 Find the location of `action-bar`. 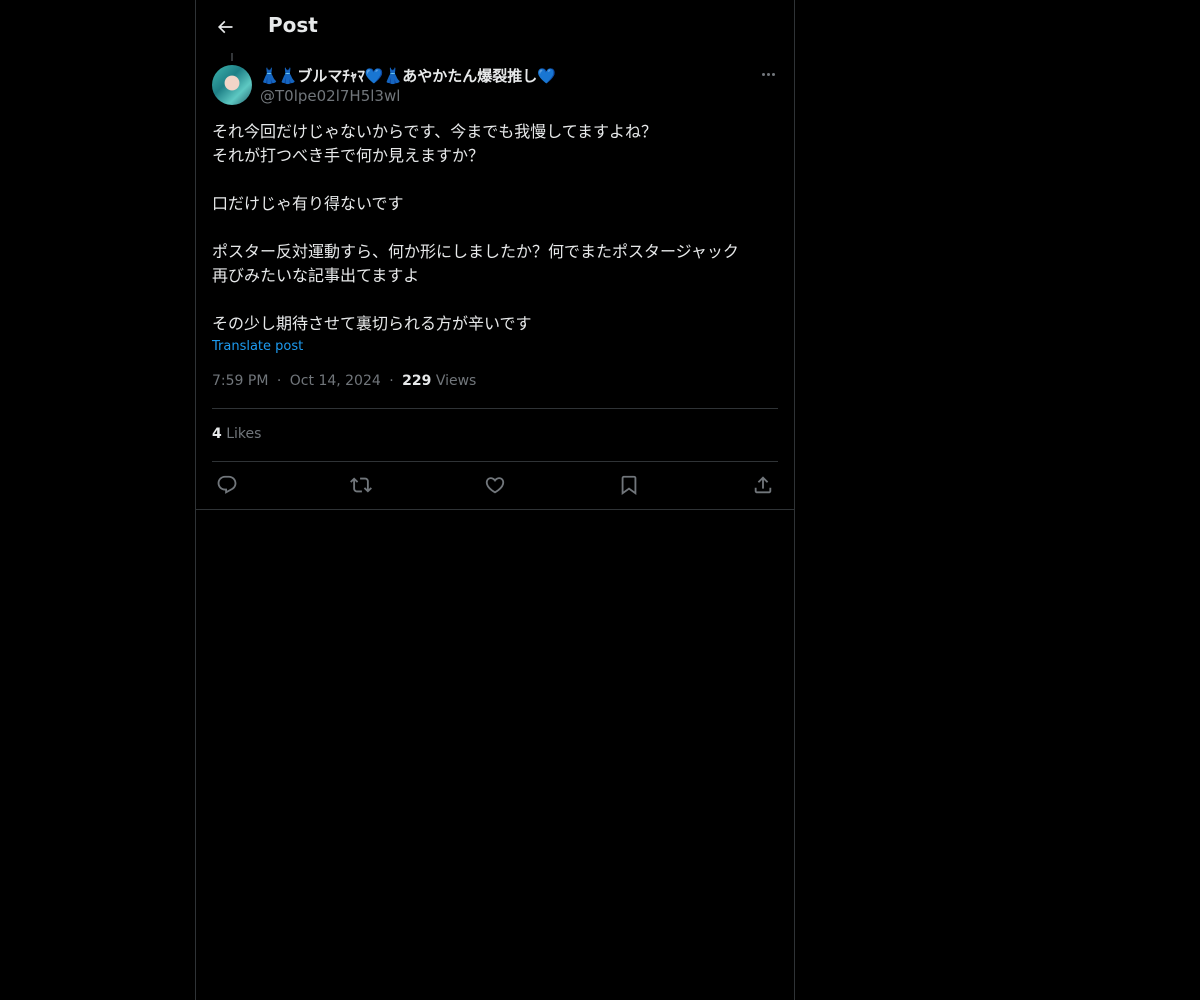

action-bar is located at coordinates (495, 485).